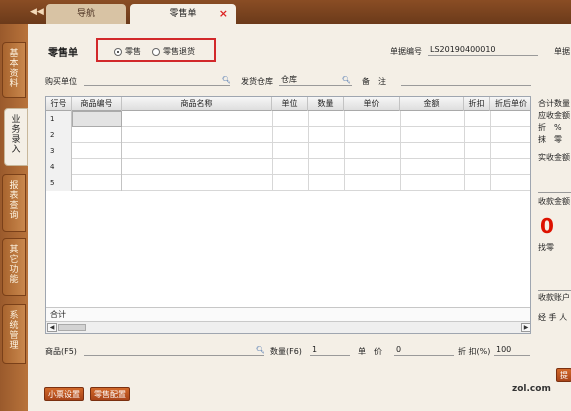 The width and height of the screenshot is (571, 411). I want to click on submit-button: 提, so click(563, 375).